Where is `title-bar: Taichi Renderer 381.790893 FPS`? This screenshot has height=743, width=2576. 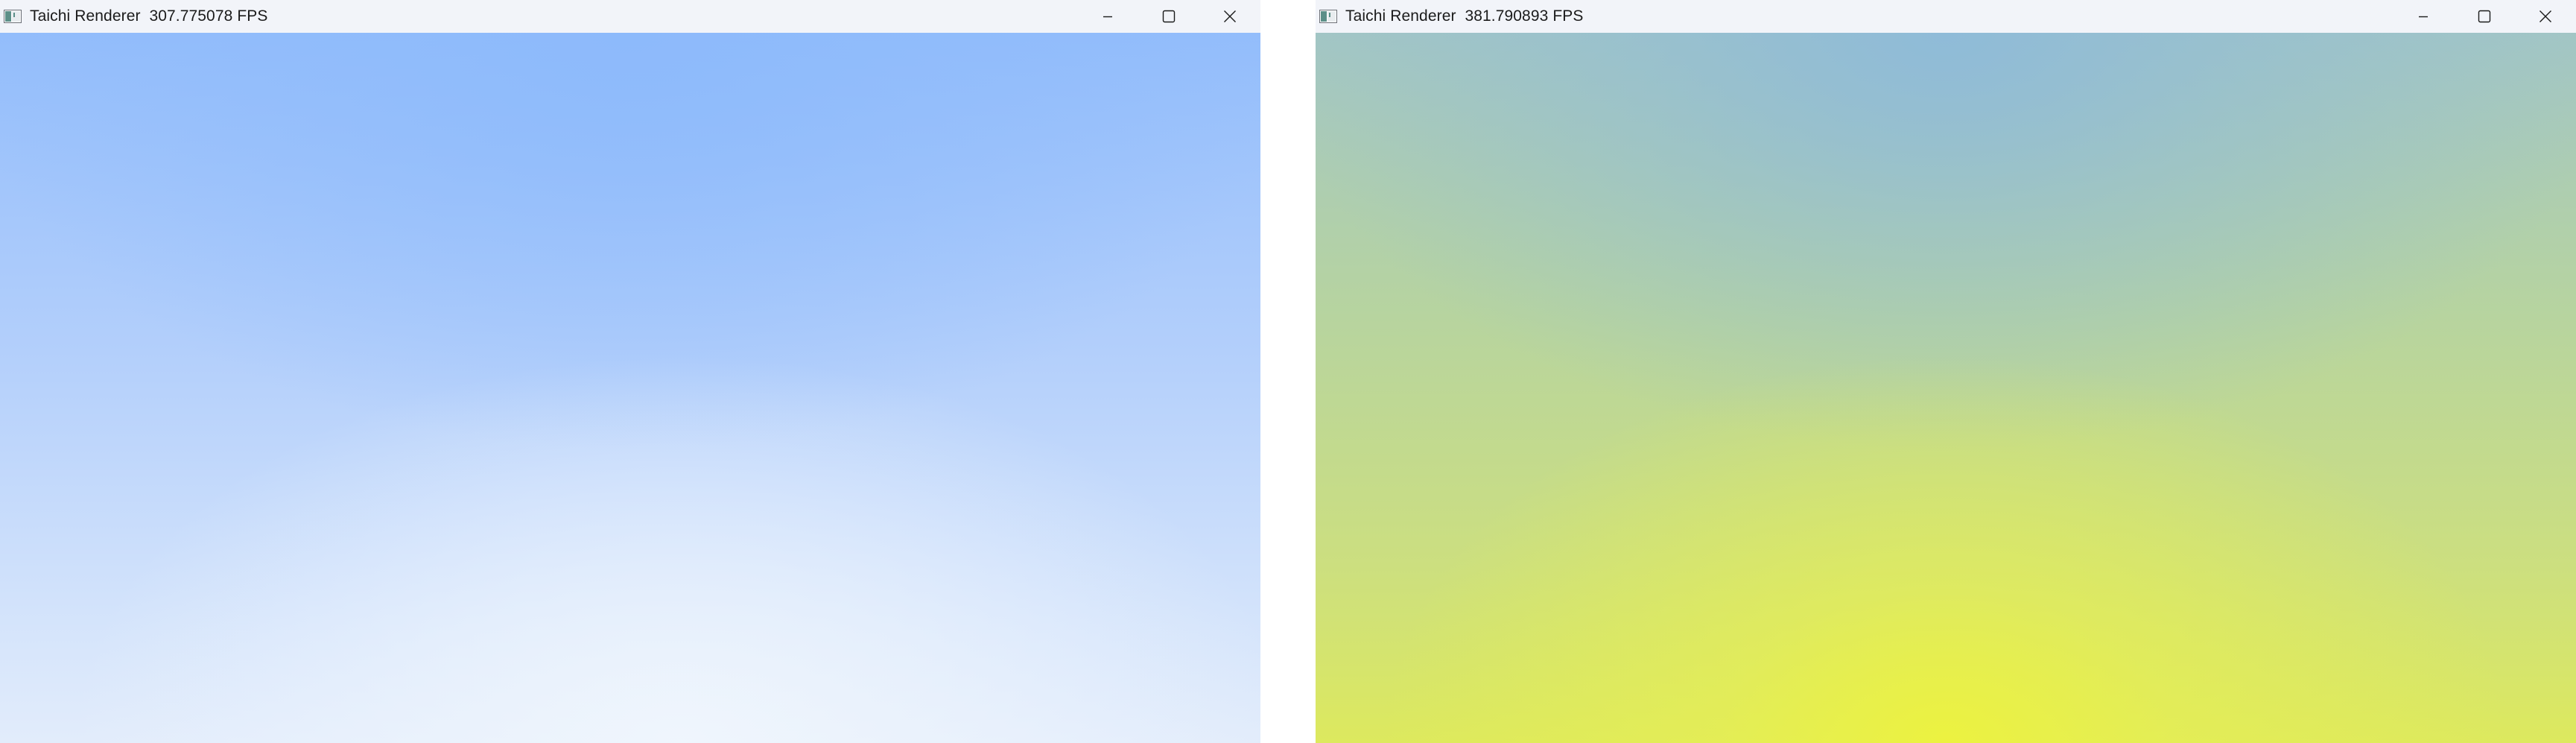
title-bar: Taichi Renderer 381.790893 FPS is located at coordinates (1946, 16).